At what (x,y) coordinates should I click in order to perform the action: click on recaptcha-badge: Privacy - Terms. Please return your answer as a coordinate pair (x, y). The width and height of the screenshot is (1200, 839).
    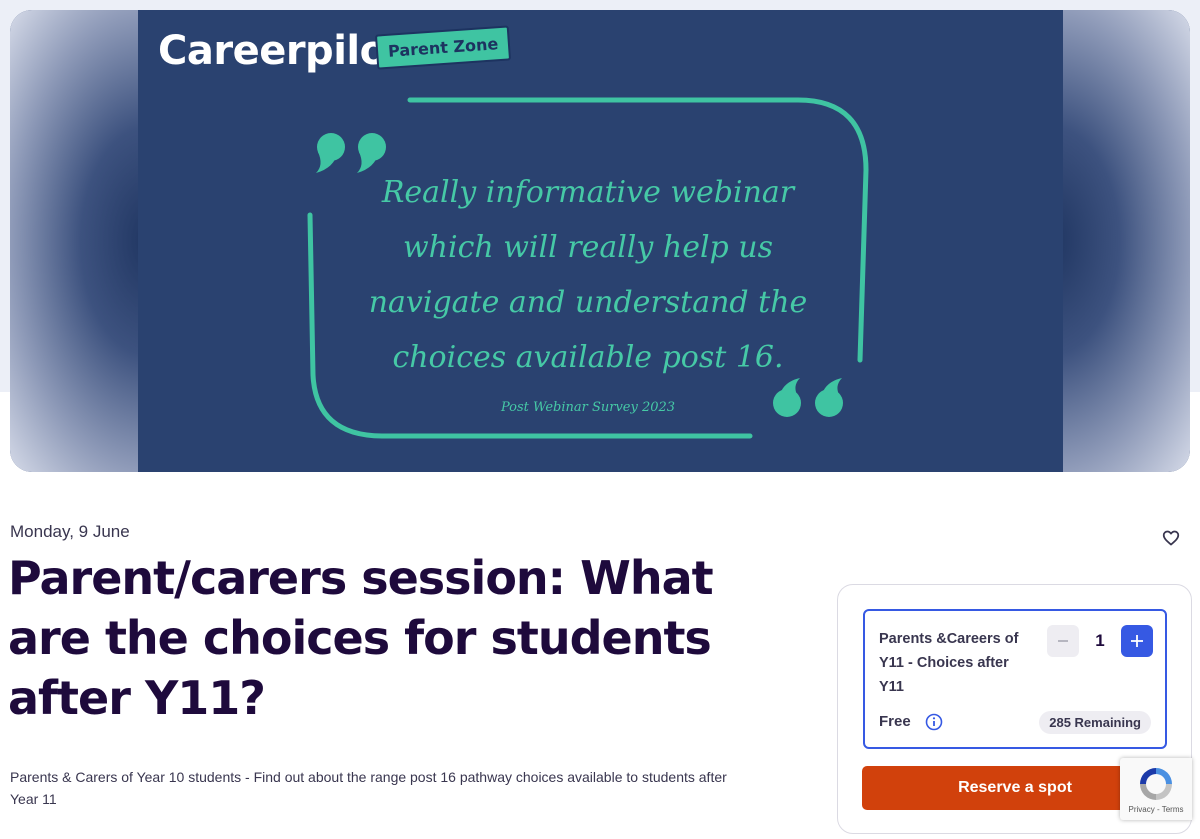
    Looking at the image, I should click on (1156, 789).